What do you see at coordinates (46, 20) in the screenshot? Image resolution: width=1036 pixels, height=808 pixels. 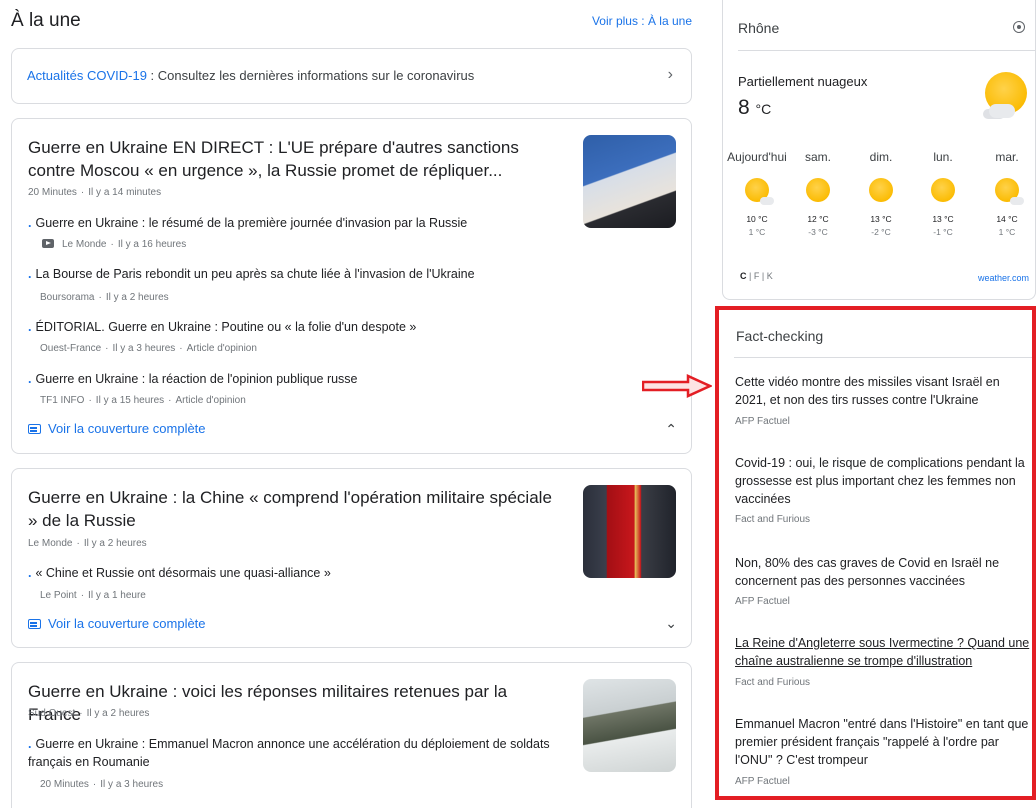 I see `section-title: À la une` at bounding box center [46, 20].